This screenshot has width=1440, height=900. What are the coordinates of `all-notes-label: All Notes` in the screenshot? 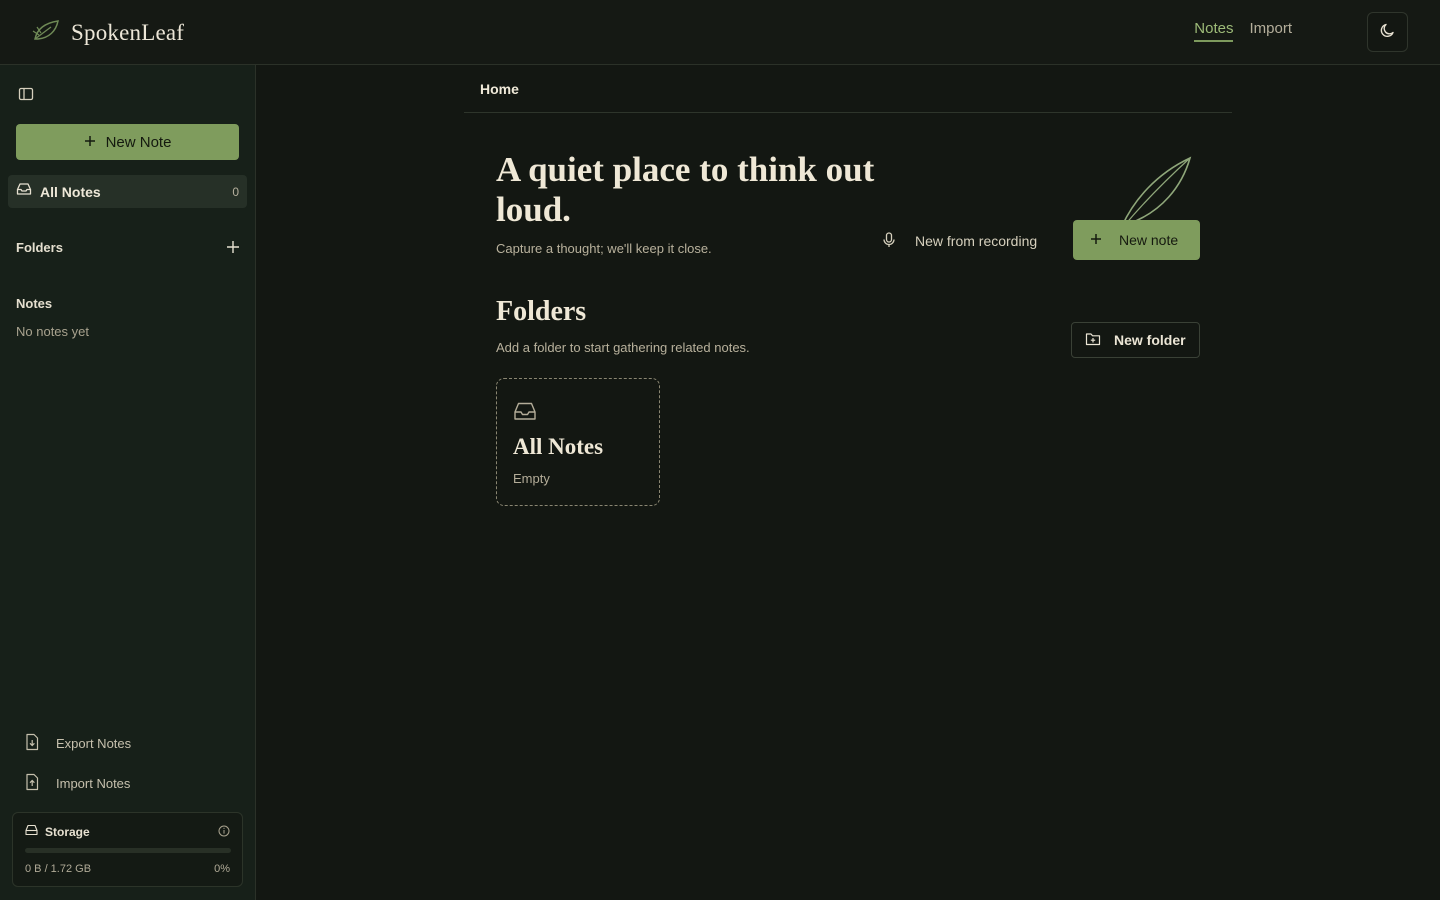 It's located at (70, 191).